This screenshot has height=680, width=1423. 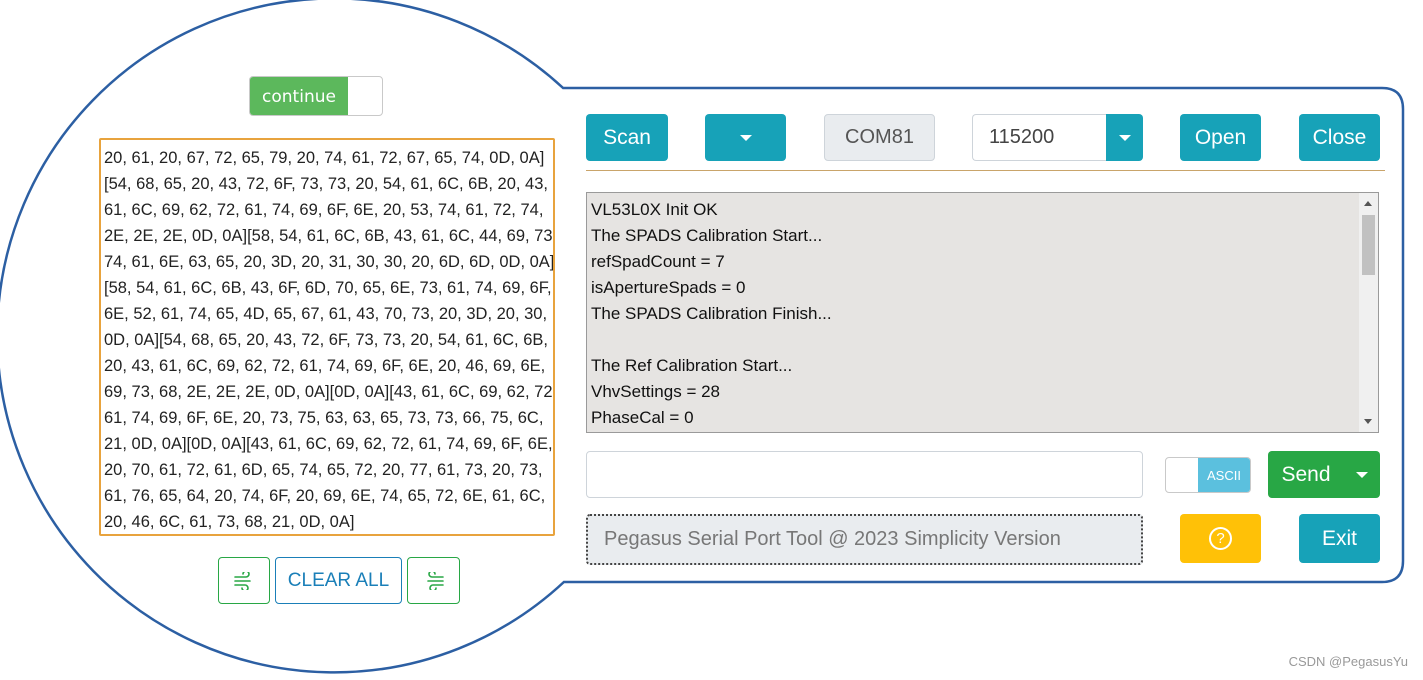 What do you see at coordinates (864, 474) in the screenshot?
I see `send-input` at bounding box center [864, 474].